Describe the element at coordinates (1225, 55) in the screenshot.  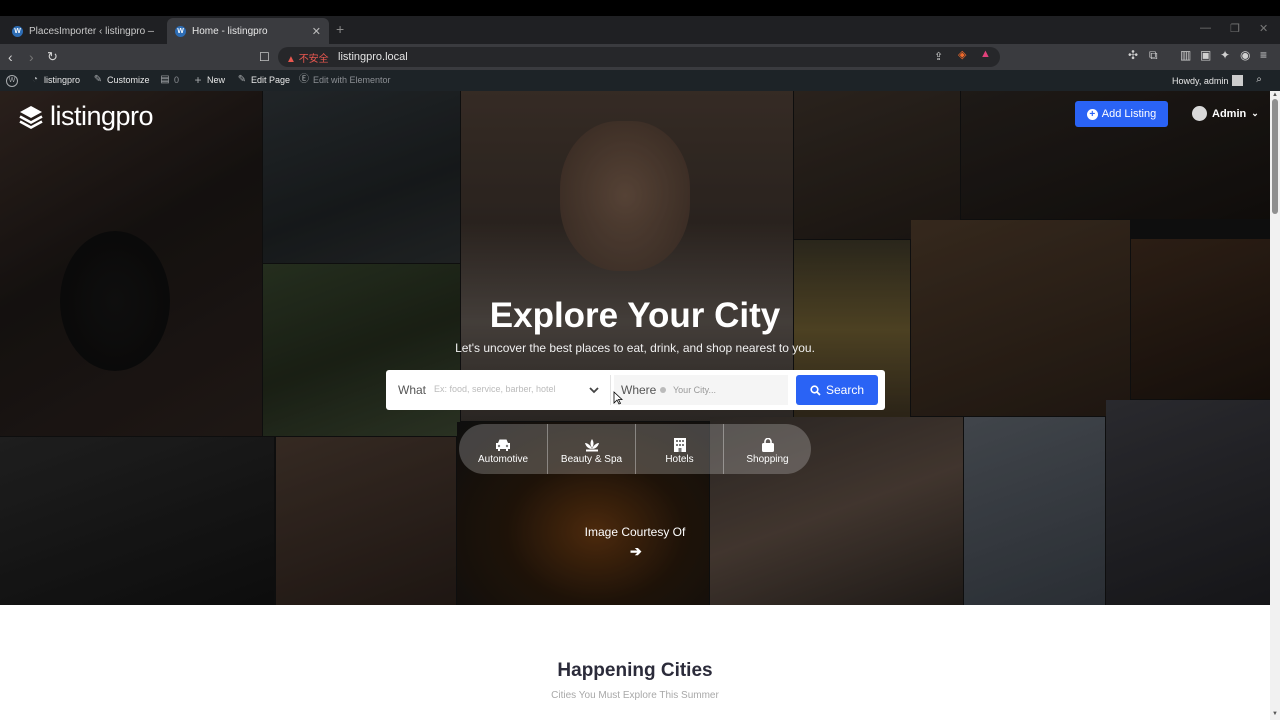
I see `leo-icon: ✦` at that location.